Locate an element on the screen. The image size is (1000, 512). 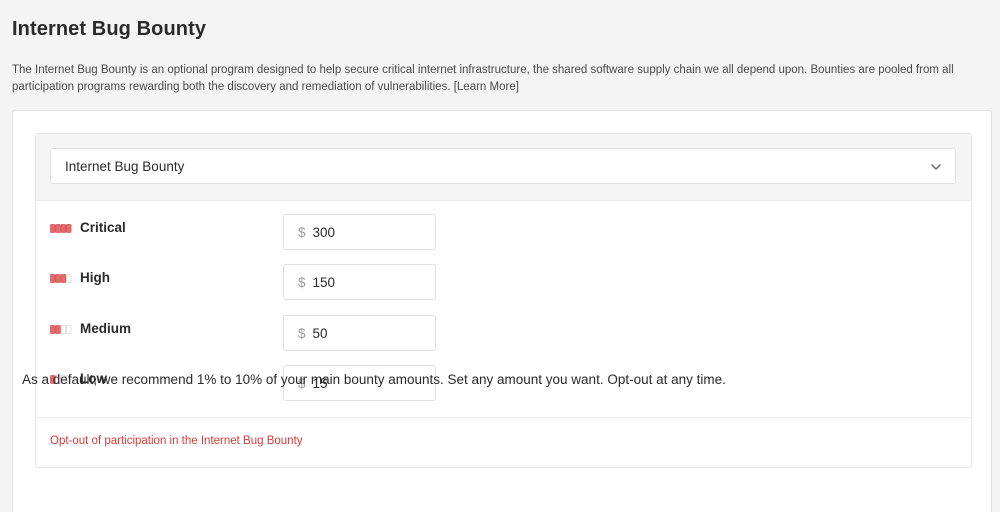
severity-label: Medium is located at coordinates (106, 328).